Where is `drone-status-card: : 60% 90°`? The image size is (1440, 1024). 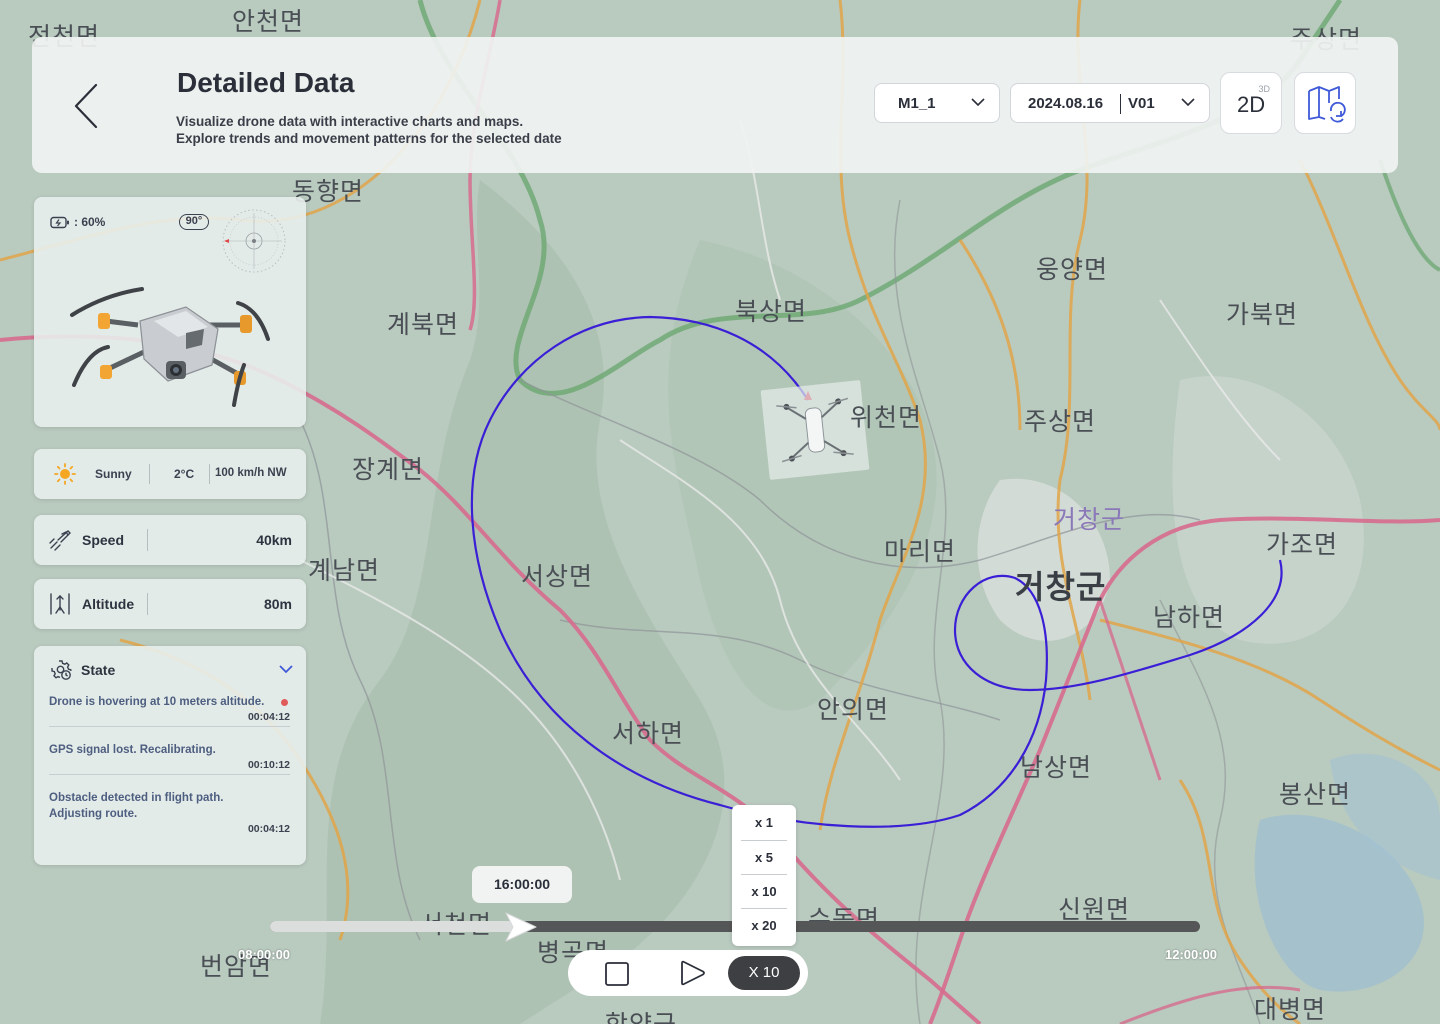 drone-status-card: : 60% 90° is located at coordinates (170, 312).